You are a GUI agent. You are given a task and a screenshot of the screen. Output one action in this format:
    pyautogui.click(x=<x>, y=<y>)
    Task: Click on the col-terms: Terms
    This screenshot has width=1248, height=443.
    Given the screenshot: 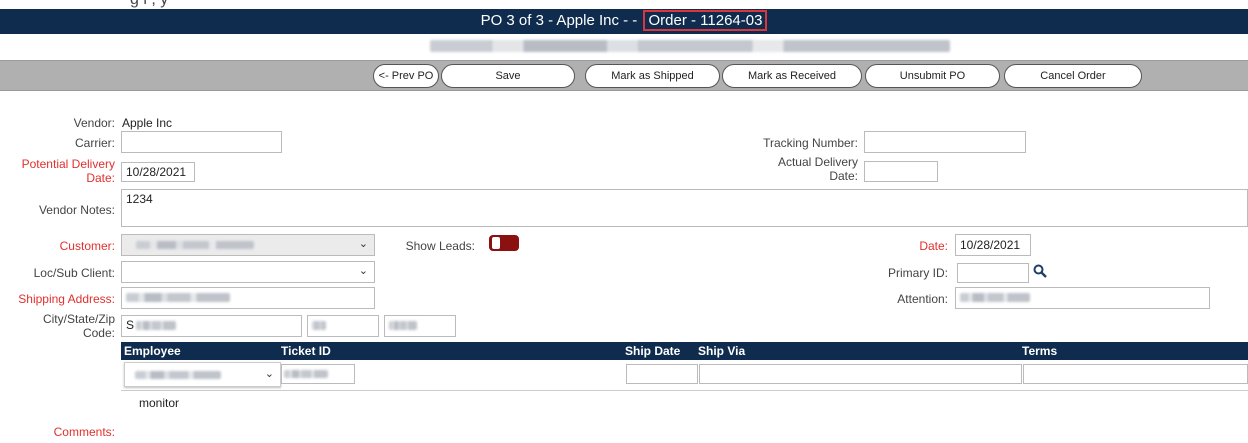 What is the action you would take?
    pyautogui.click(x=1040, y=351)
    